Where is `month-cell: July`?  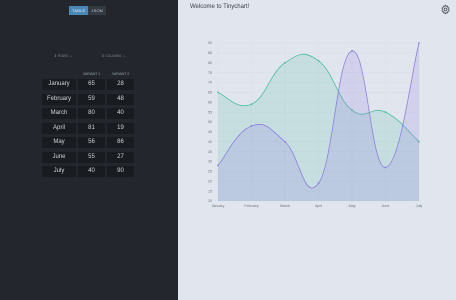
month-cell: July is located at coordinates (59, 171).